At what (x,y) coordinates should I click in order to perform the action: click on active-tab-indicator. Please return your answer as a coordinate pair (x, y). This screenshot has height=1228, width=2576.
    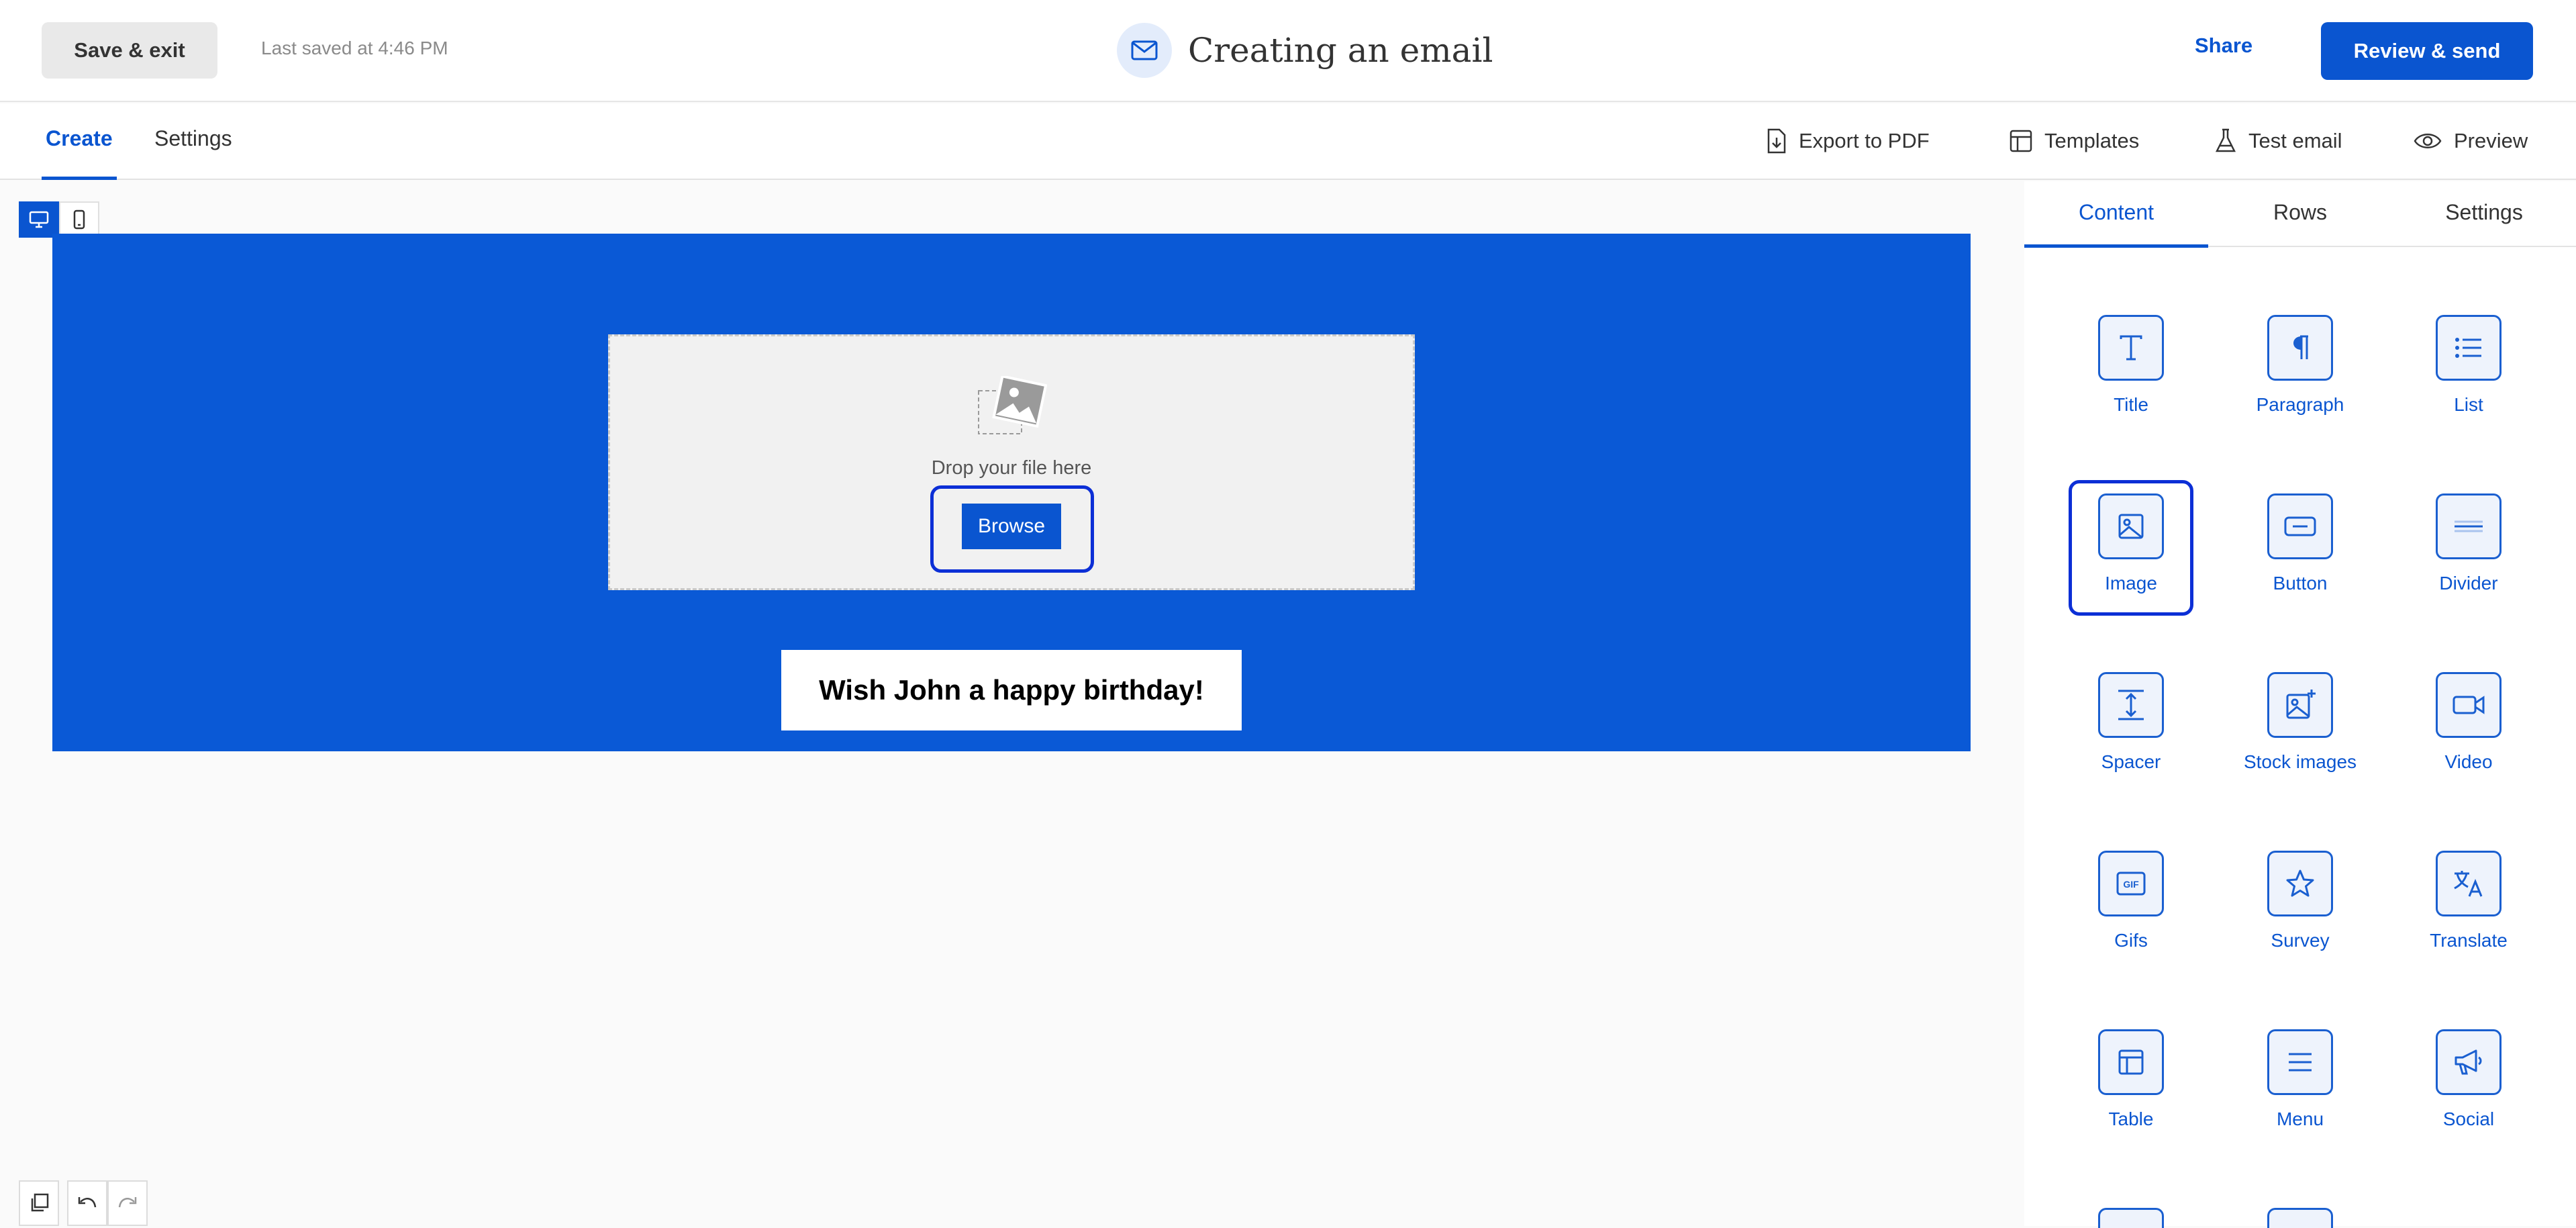
    Looking at the image, I should click on (79, 179).